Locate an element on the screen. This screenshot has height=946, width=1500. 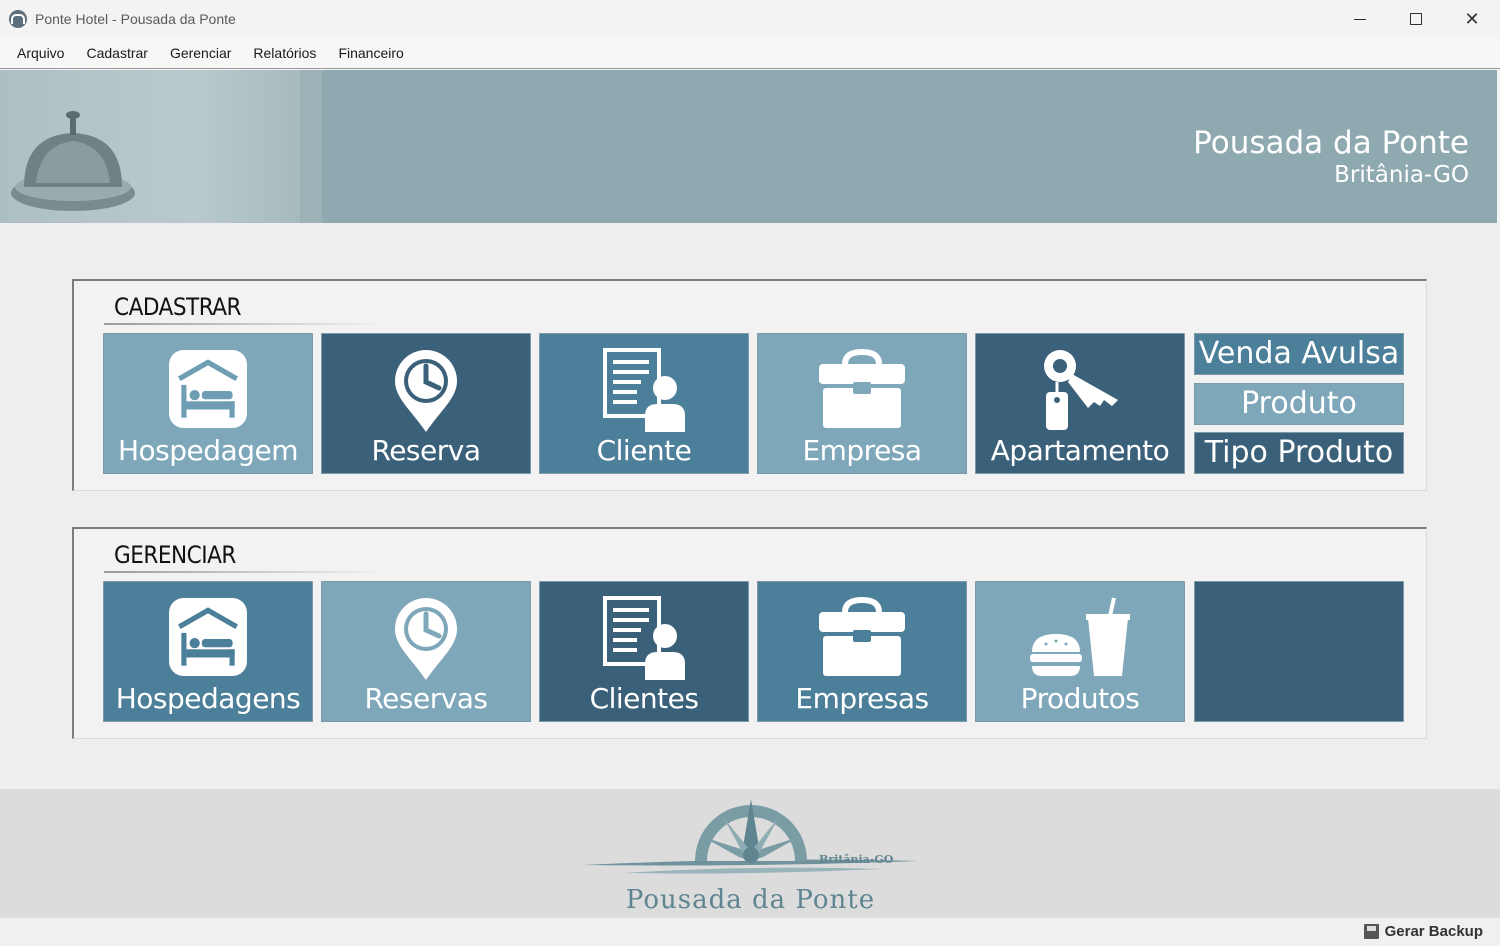
tile-empty is located at coordinates (1299, 651).